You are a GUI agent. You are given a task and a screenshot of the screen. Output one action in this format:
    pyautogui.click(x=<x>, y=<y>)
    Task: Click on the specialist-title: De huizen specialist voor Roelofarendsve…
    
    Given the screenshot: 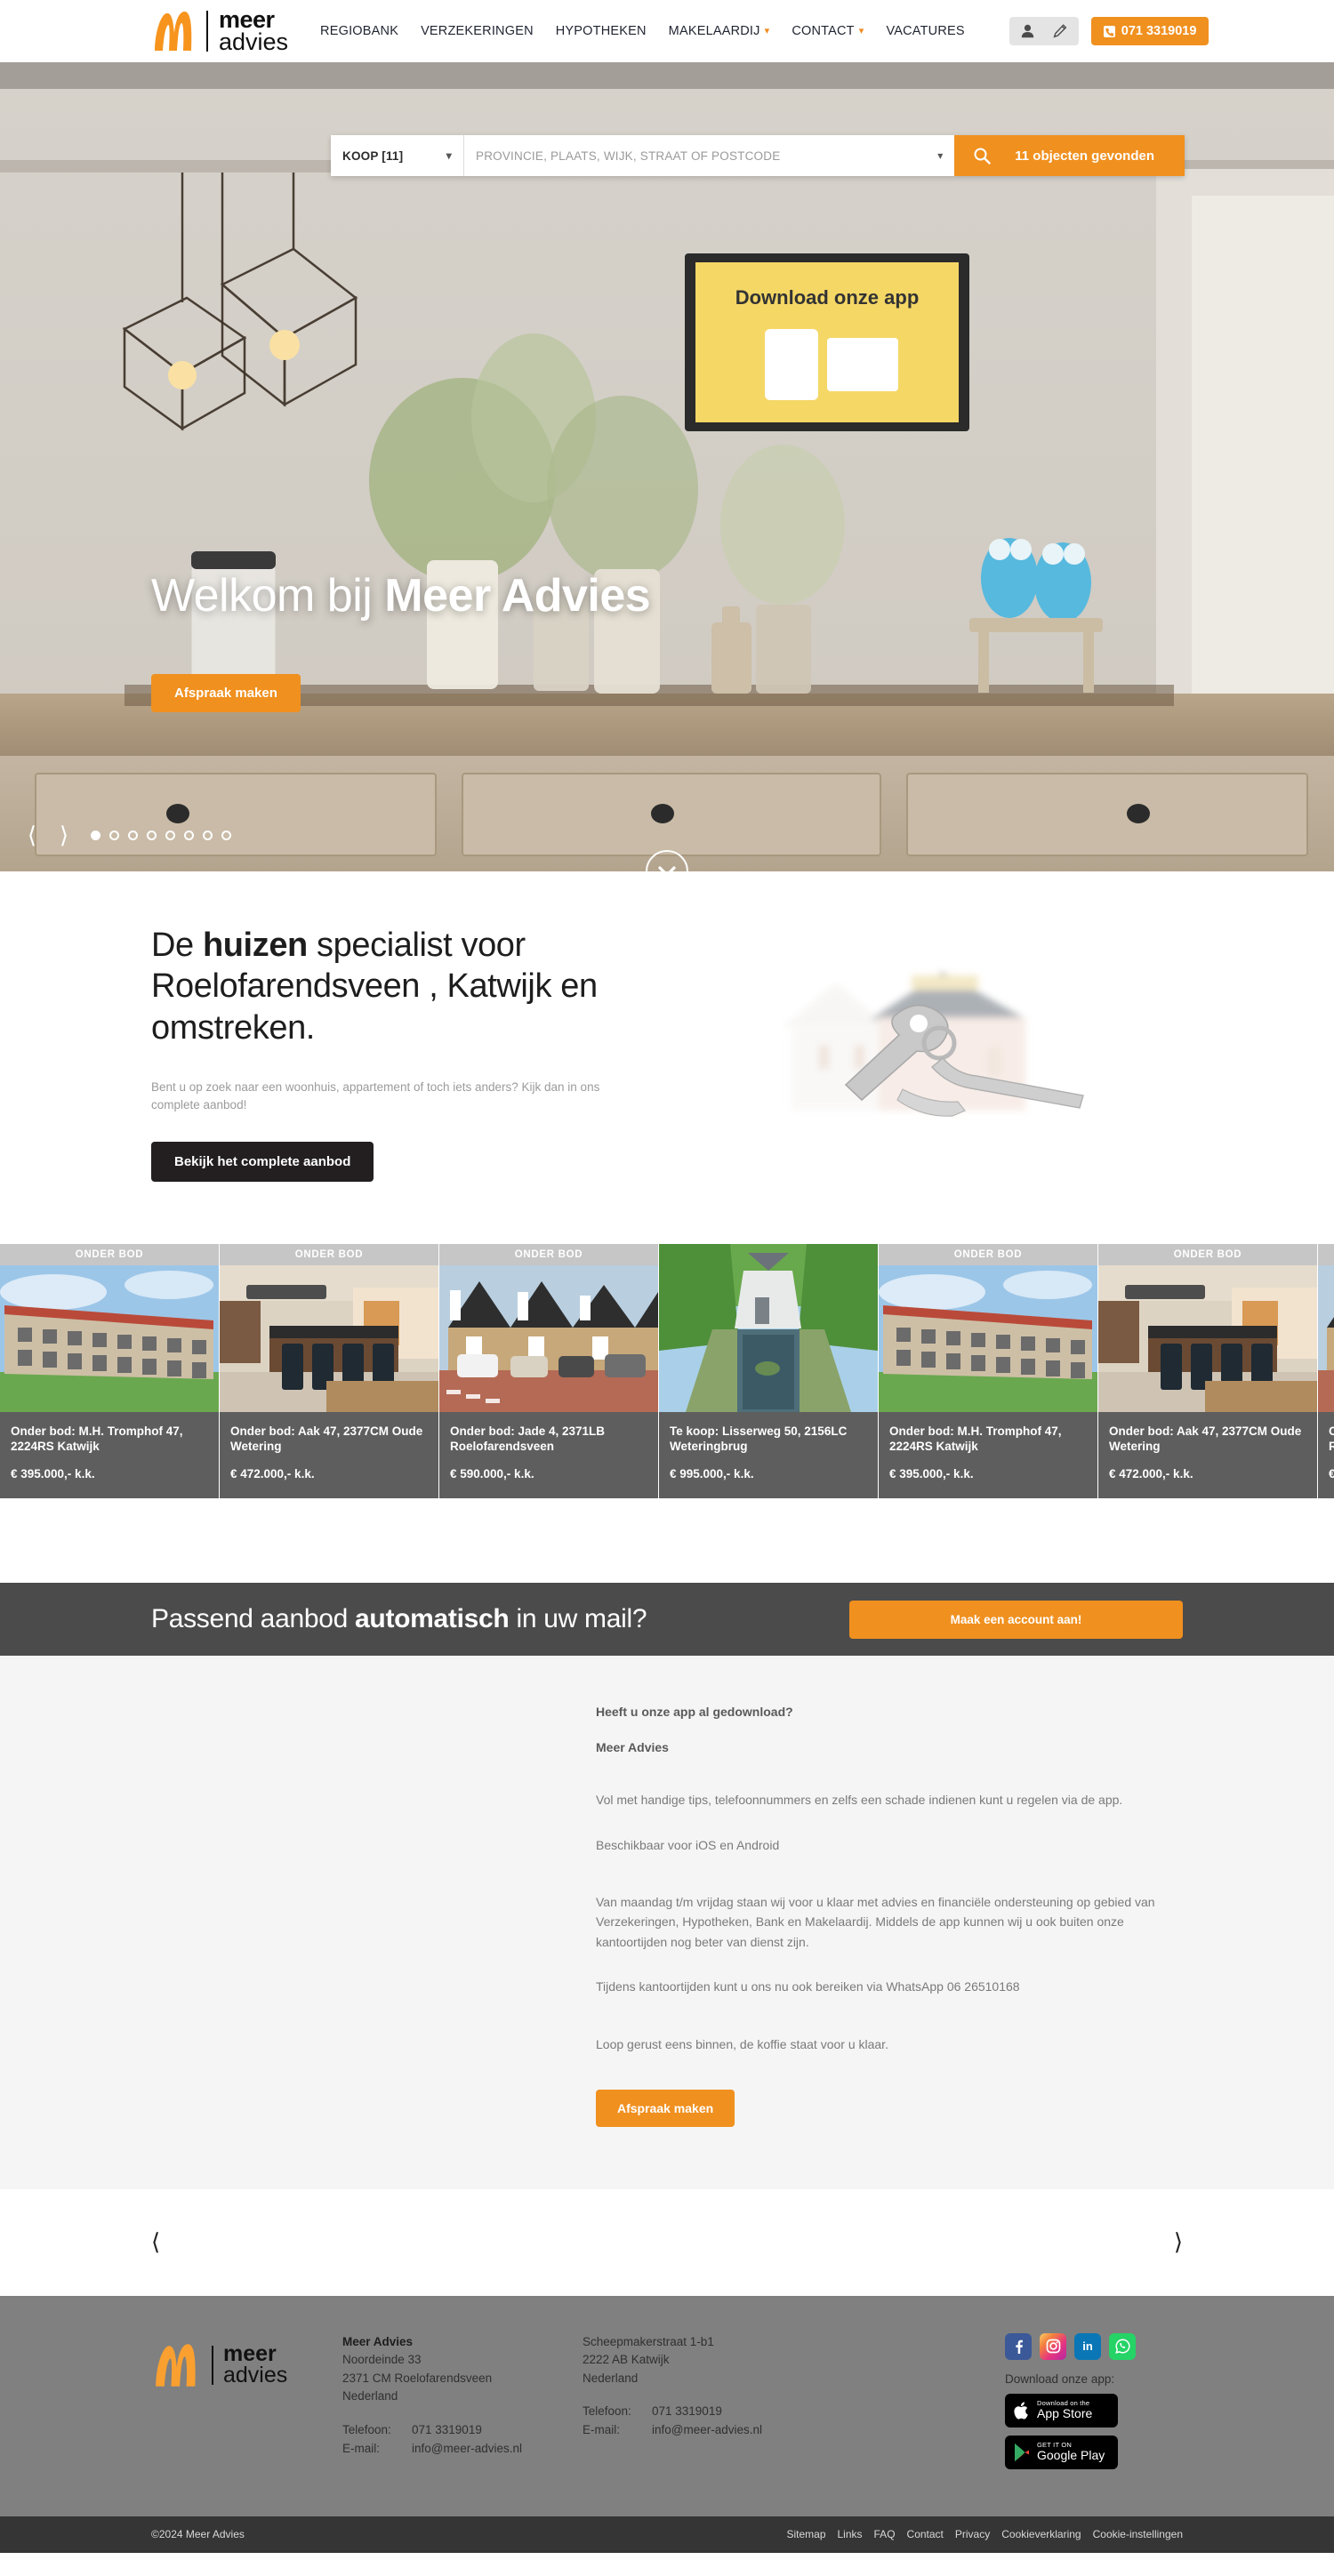 What is the action you would take?
    pyautogui.click(x=400, y=986)
    